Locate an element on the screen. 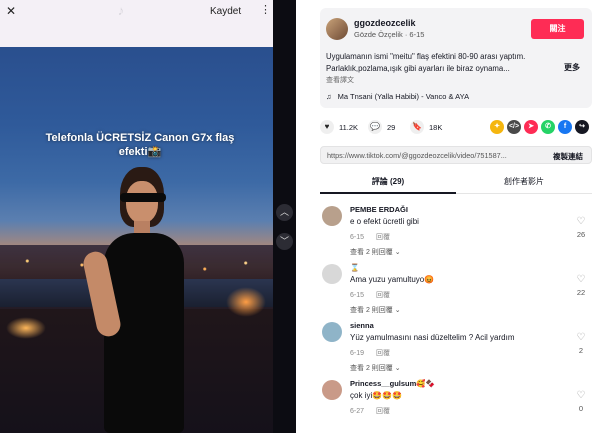 The image size is (600, 434). embed-icon: </> is located at coordinates (514, 127).